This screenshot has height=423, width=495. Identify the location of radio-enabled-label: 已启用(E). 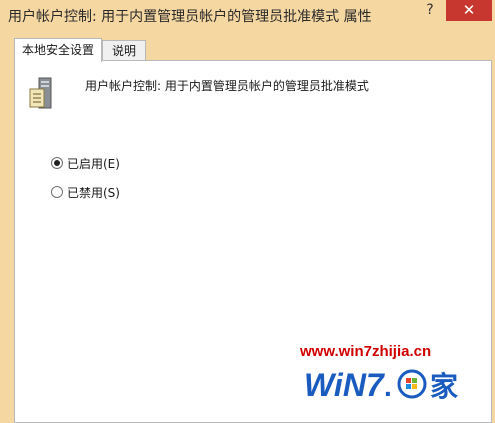
(93, 164).